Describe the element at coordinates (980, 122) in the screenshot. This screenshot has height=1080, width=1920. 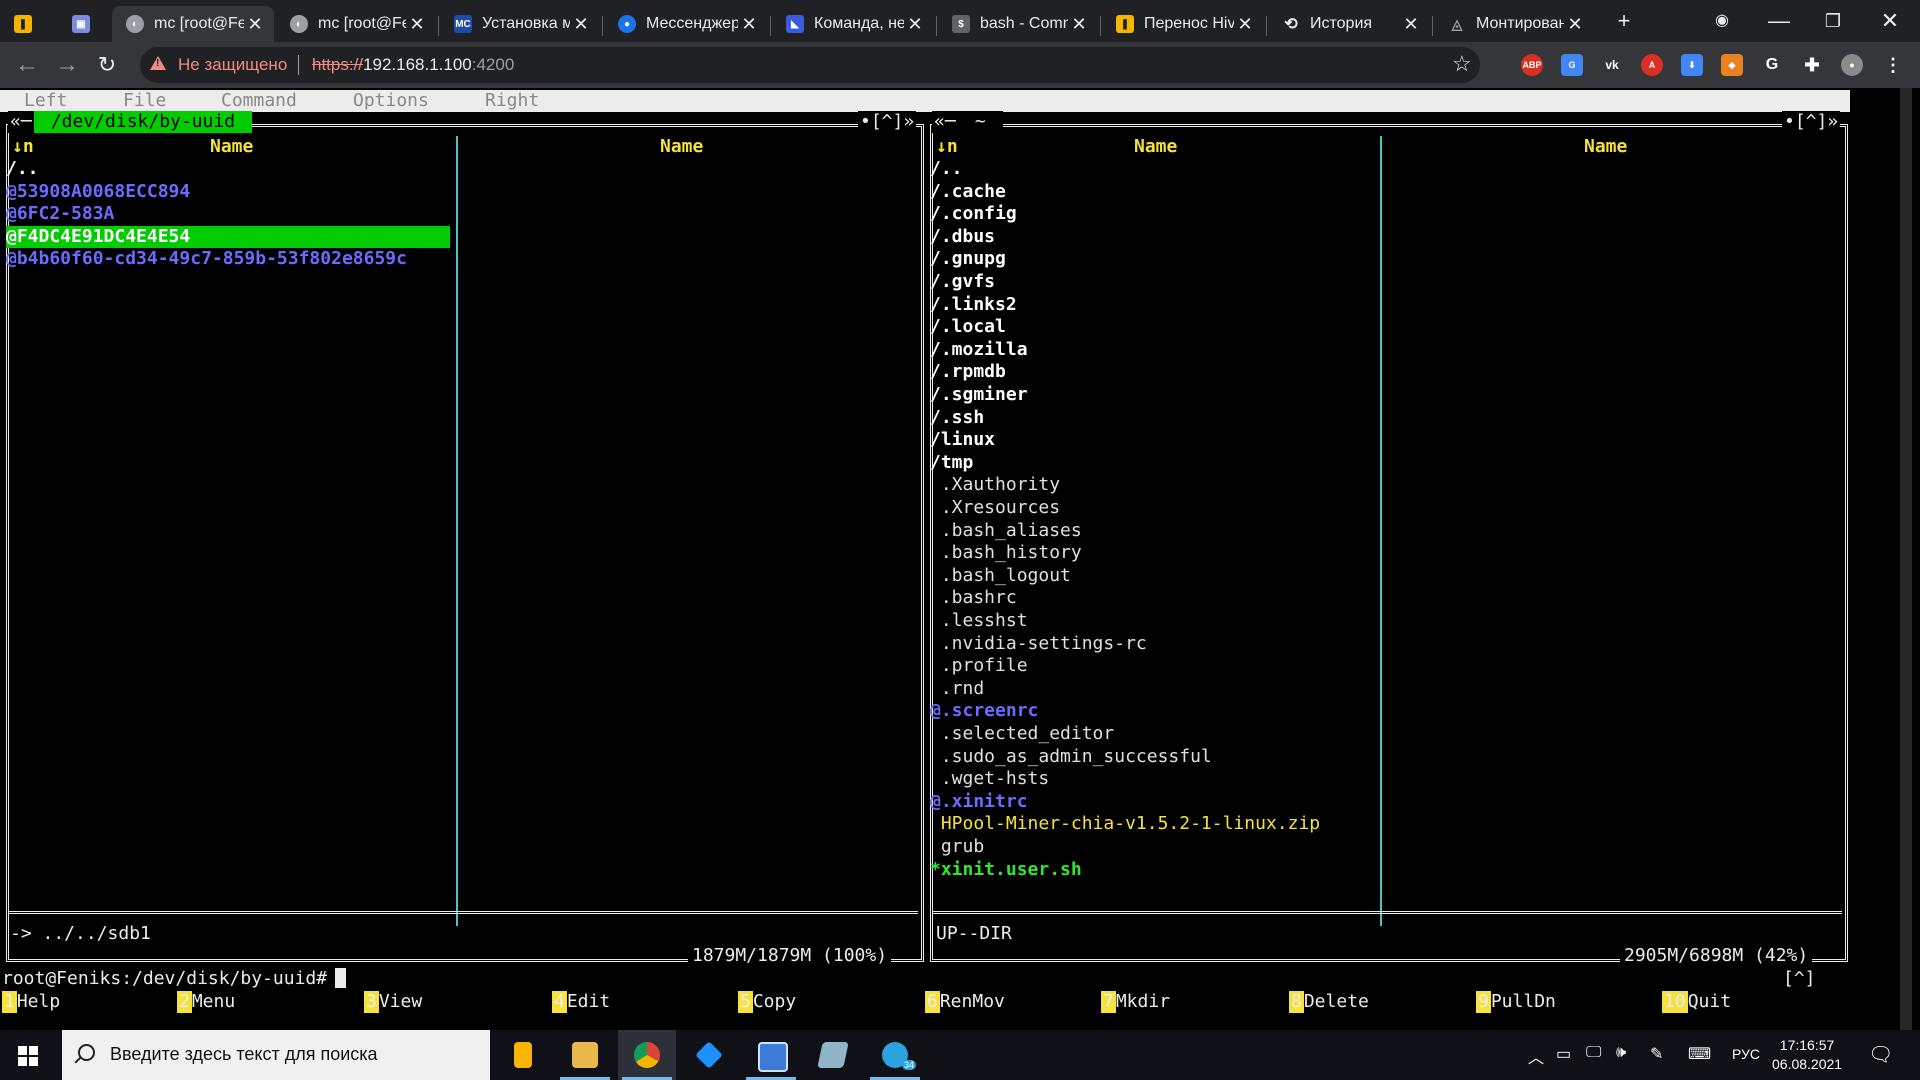
I see `right-panel-path: ~` at that location.